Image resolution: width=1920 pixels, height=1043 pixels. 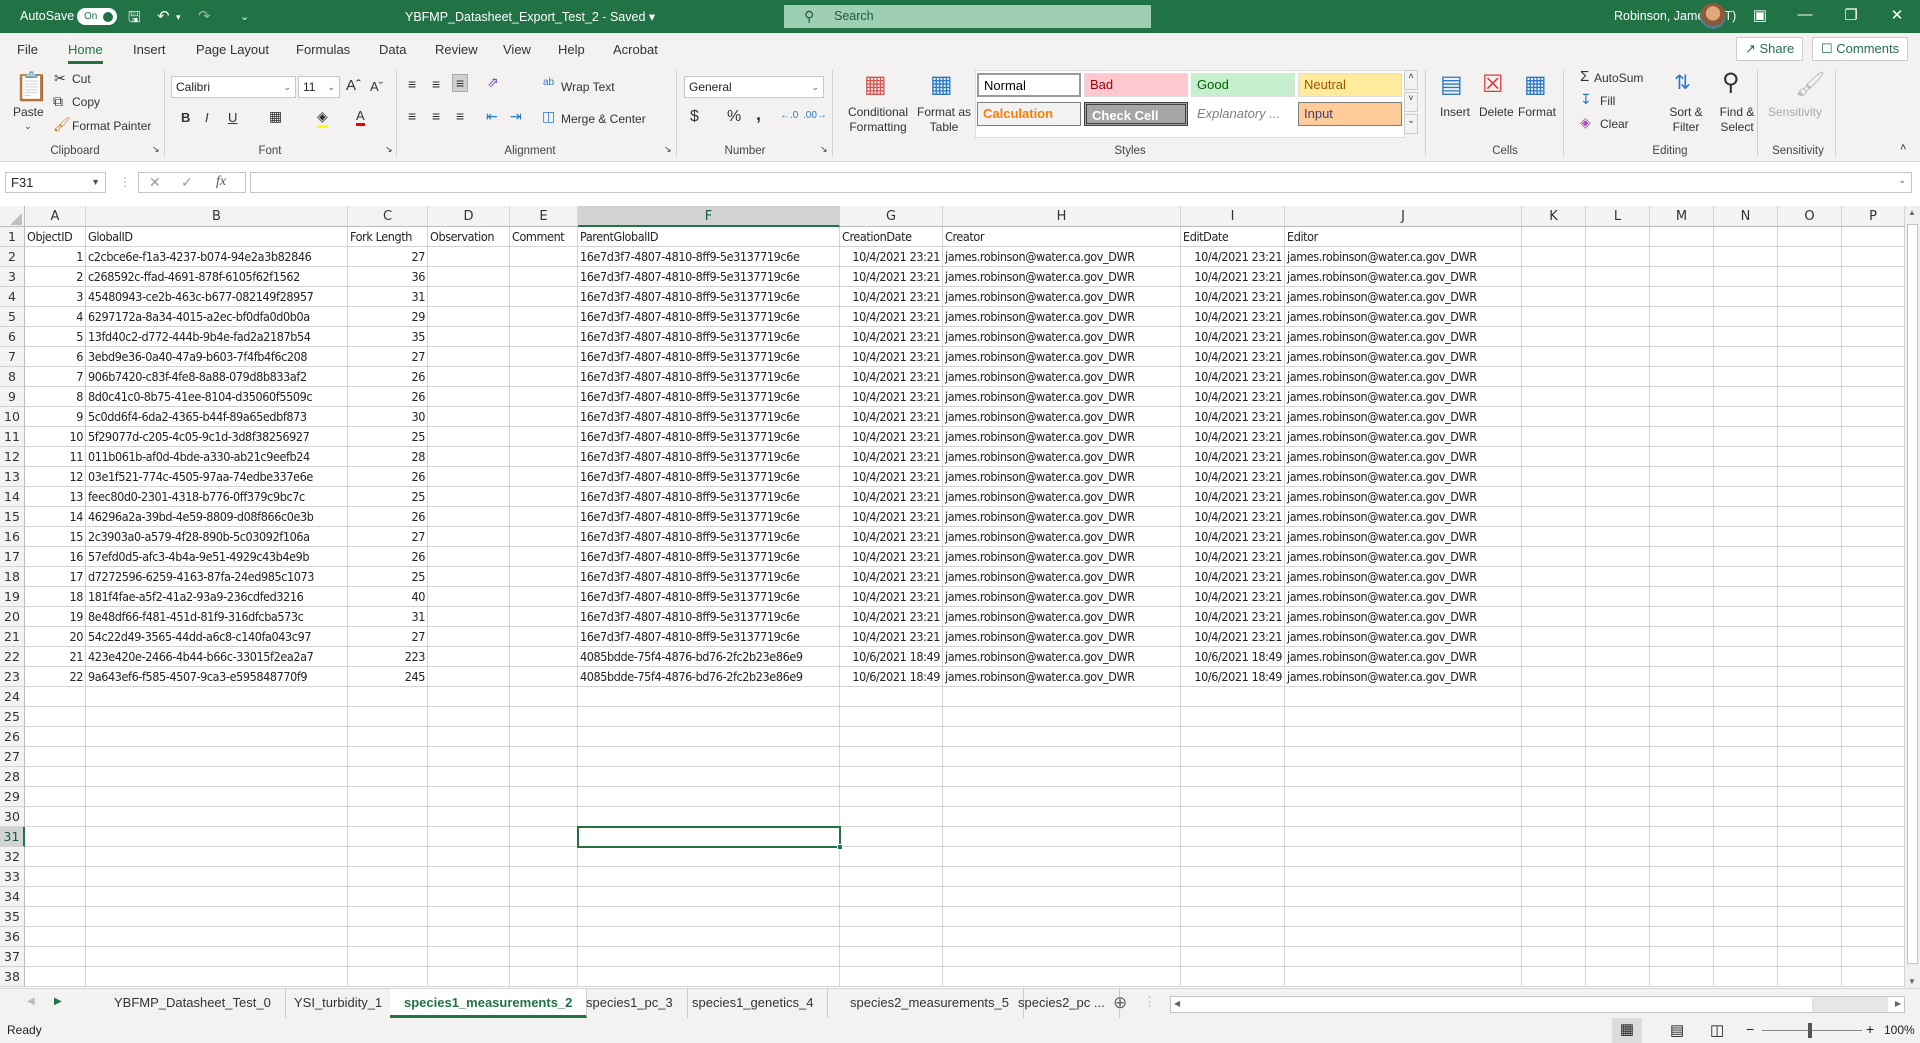 I want to click on cell-D28, so click(x=469, y=777).